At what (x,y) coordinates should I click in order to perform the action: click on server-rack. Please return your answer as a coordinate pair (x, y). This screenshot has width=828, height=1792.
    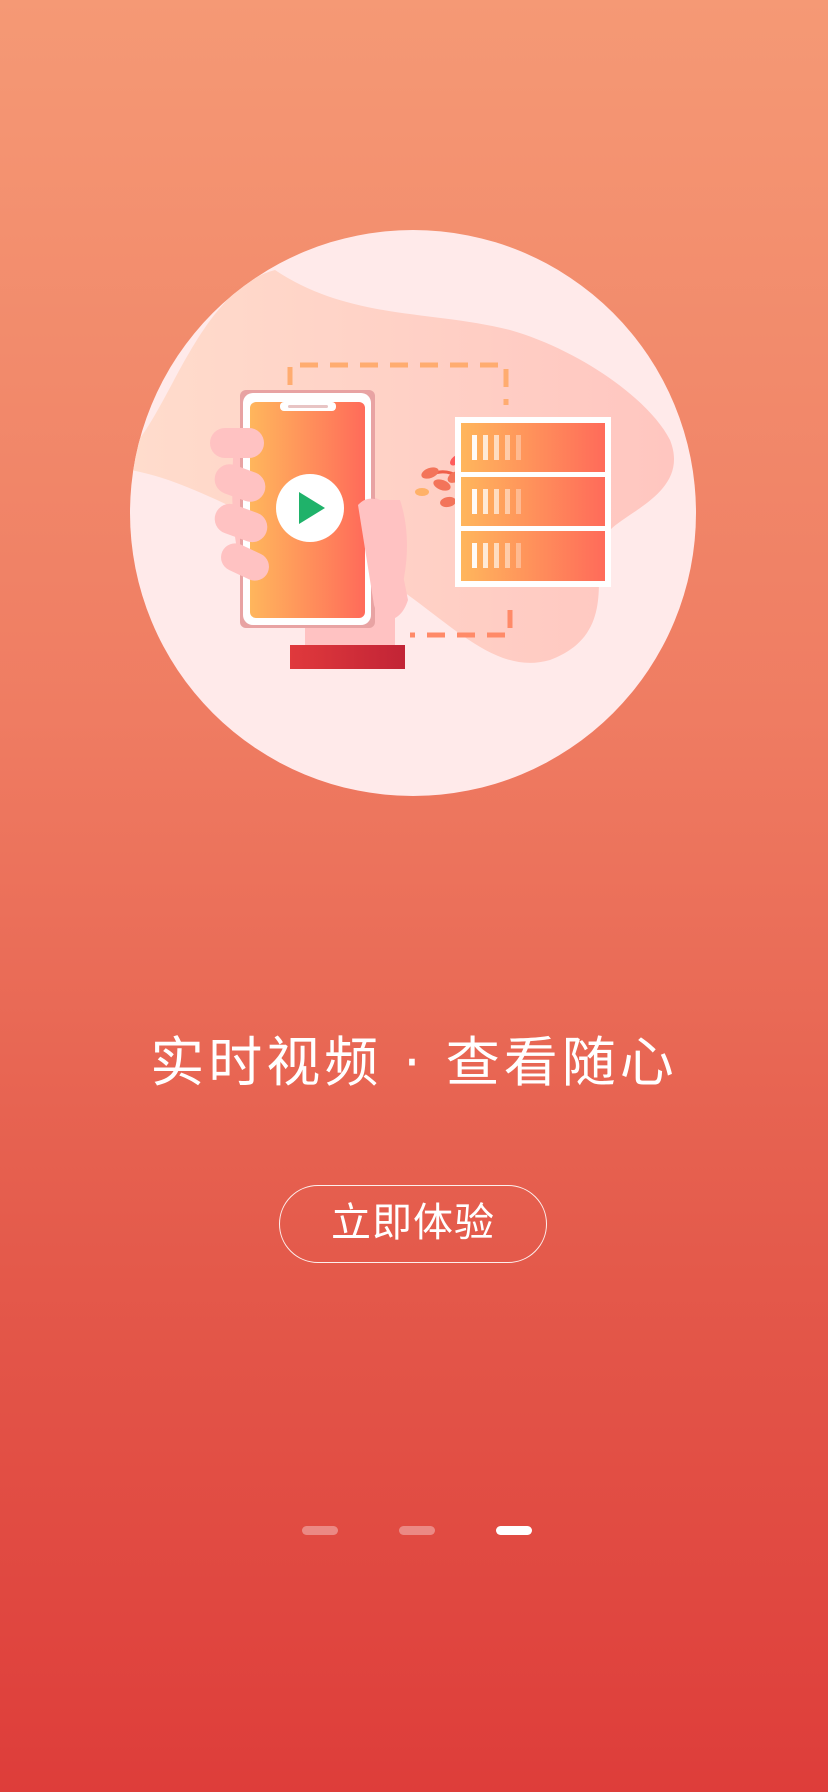
    Looking at the image, I should click on (533, 502).